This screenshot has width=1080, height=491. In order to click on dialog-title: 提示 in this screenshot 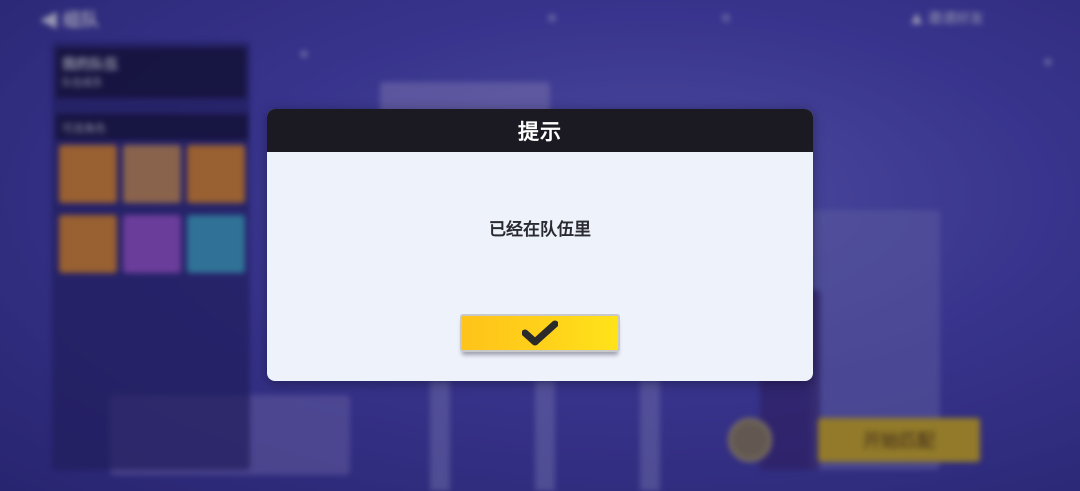, I will do `click(540, 131)`.